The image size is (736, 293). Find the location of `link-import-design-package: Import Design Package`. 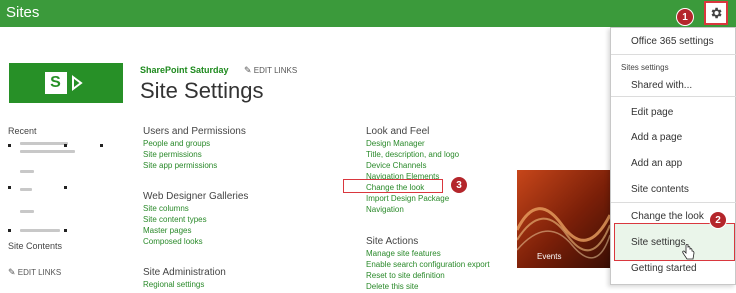

link-import-design-package: Import Design Package is located at coordinates (407, 199).